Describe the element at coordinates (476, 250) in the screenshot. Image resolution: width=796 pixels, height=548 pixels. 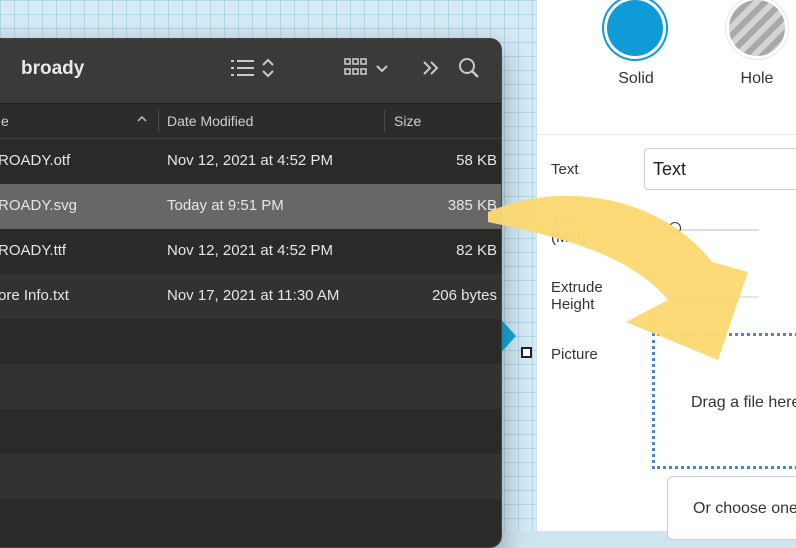
I see `file-size: 82 KB` at that location.